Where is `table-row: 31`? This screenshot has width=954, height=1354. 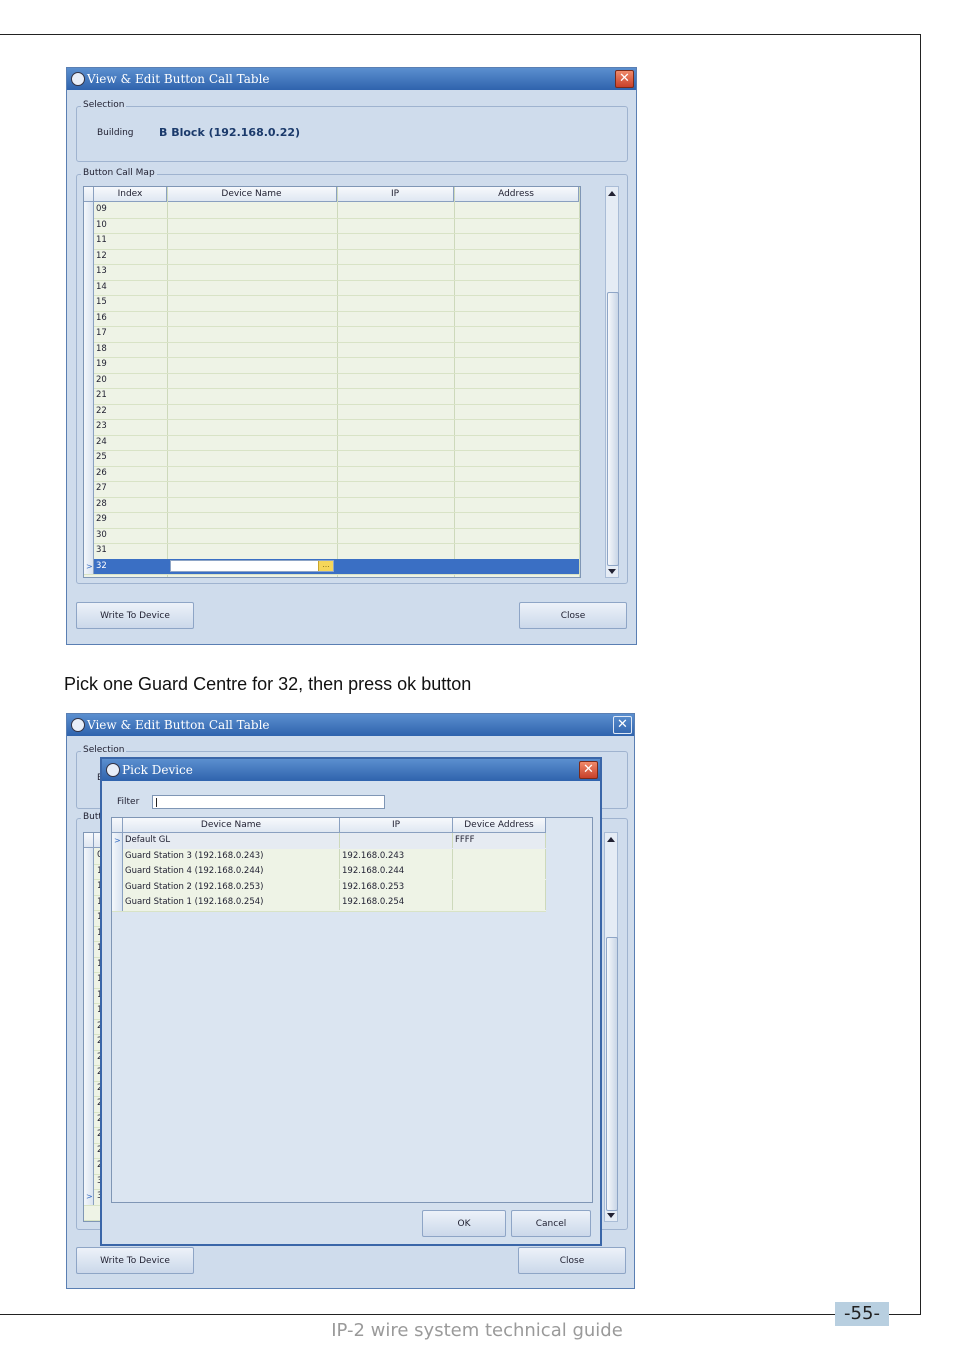 table-row: 31 is located at coordinates (332, 551).